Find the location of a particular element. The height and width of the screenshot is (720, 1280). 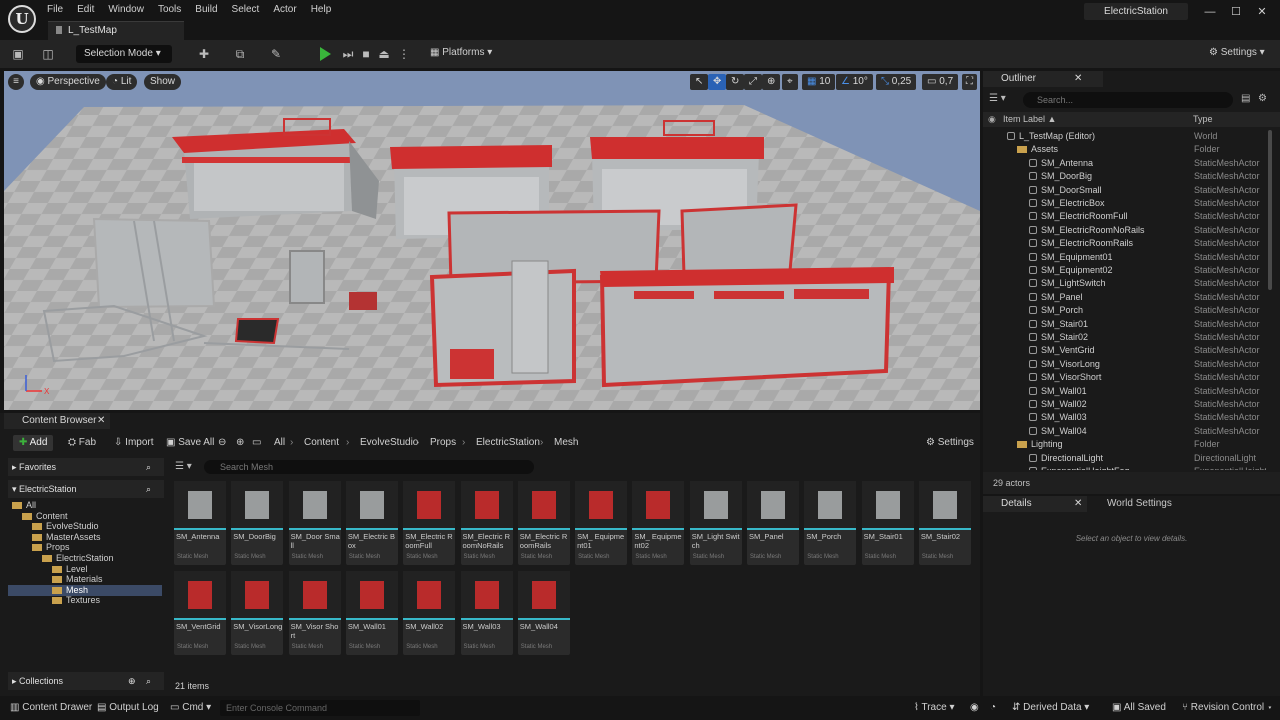

menu-select: Select is located at coordinates (246, 10).